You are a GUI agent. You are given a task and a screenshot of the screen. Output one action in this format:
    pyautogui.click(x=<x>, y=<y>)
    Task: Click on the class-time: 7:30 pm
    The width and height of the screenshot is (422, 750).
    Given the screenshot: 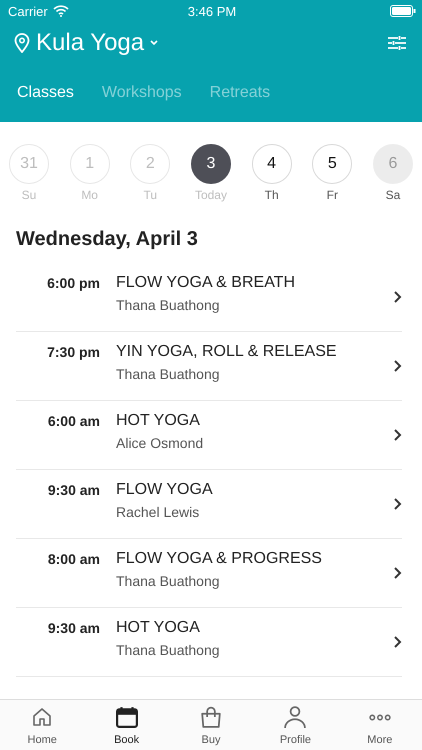 What is the action you would take?
    pyautogui.click(x=73, y=352)
    